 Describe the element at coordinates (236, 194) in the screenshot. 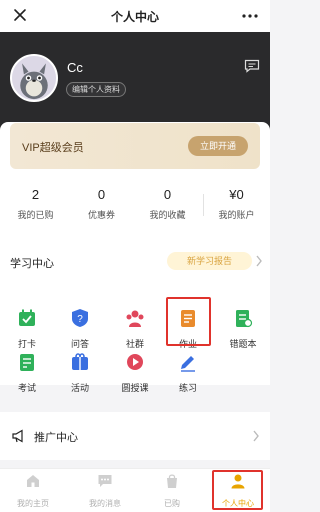

I see `stat-value: ¥0` at that location.